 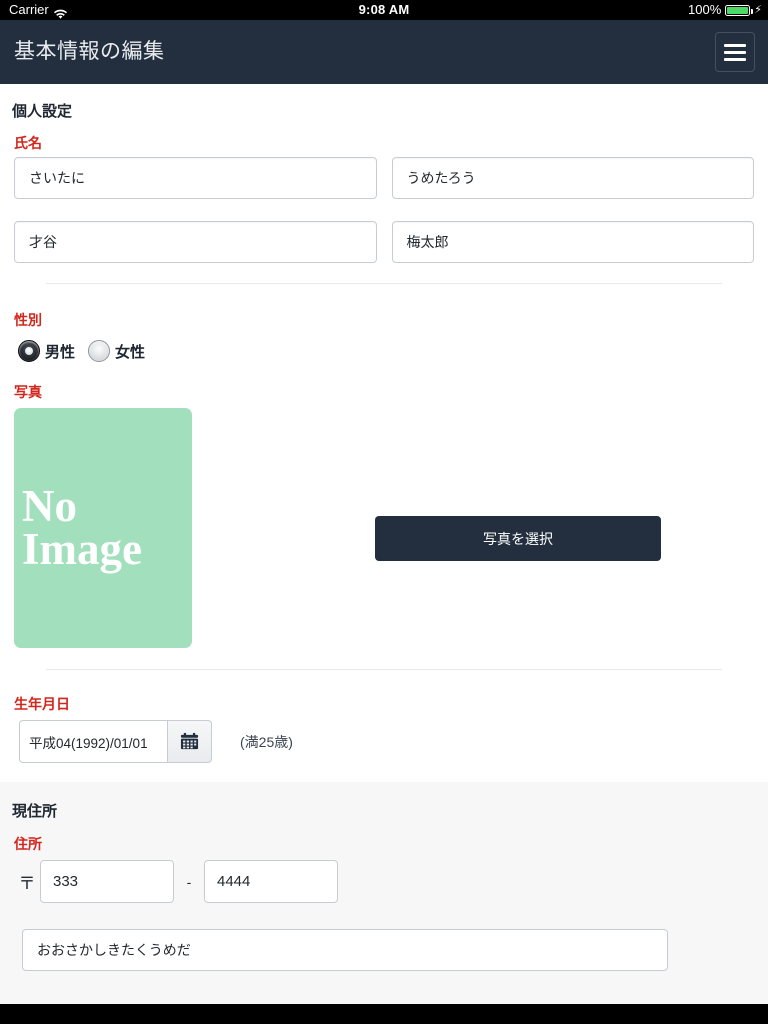 What do you see at coordinates (28, 143) in the screenshot?
I see `label-name: 氏名` at bounding box center [28, 143].